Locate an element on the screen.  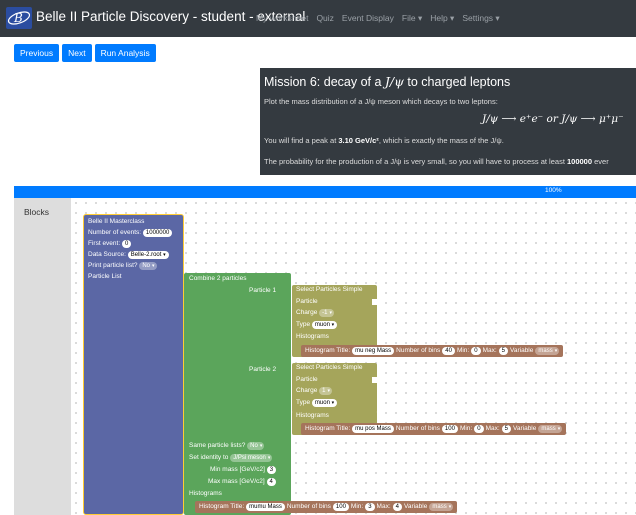
events-row: Number of events: 1000000 is located at coordinates (130, 233).